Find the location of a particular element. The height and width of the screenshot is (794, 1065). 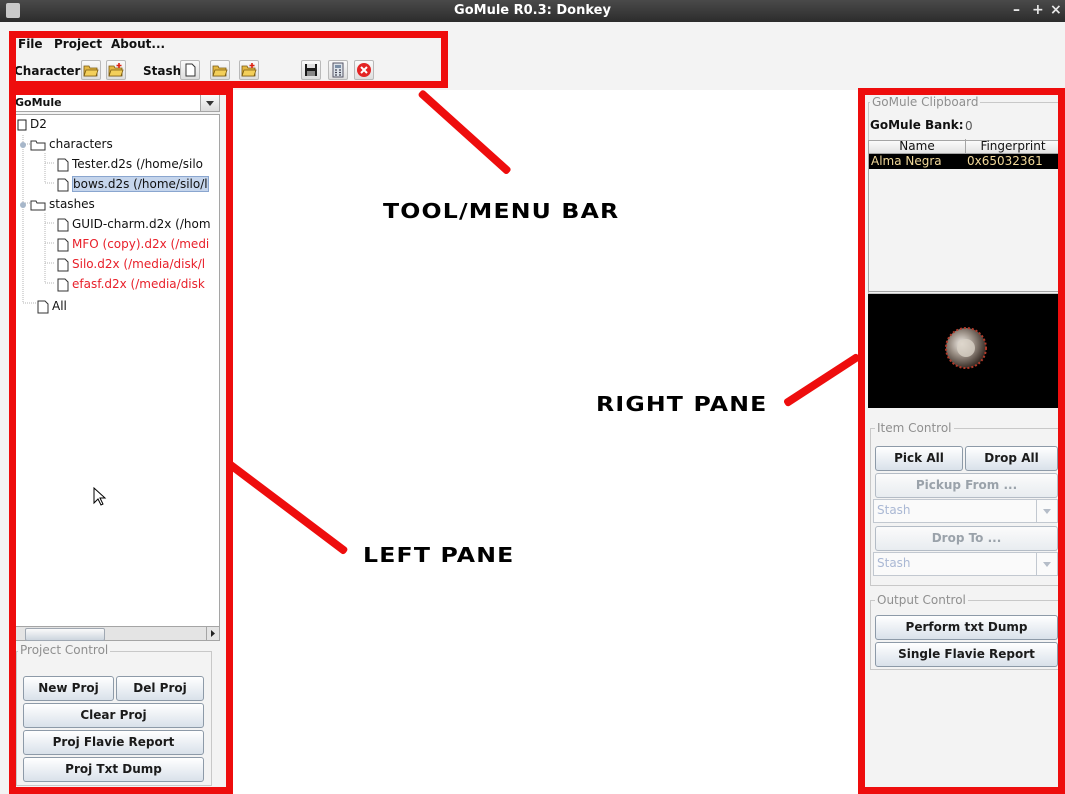

window-title: GoMule R0.3: Donkey is located at coordinates (532, 10).